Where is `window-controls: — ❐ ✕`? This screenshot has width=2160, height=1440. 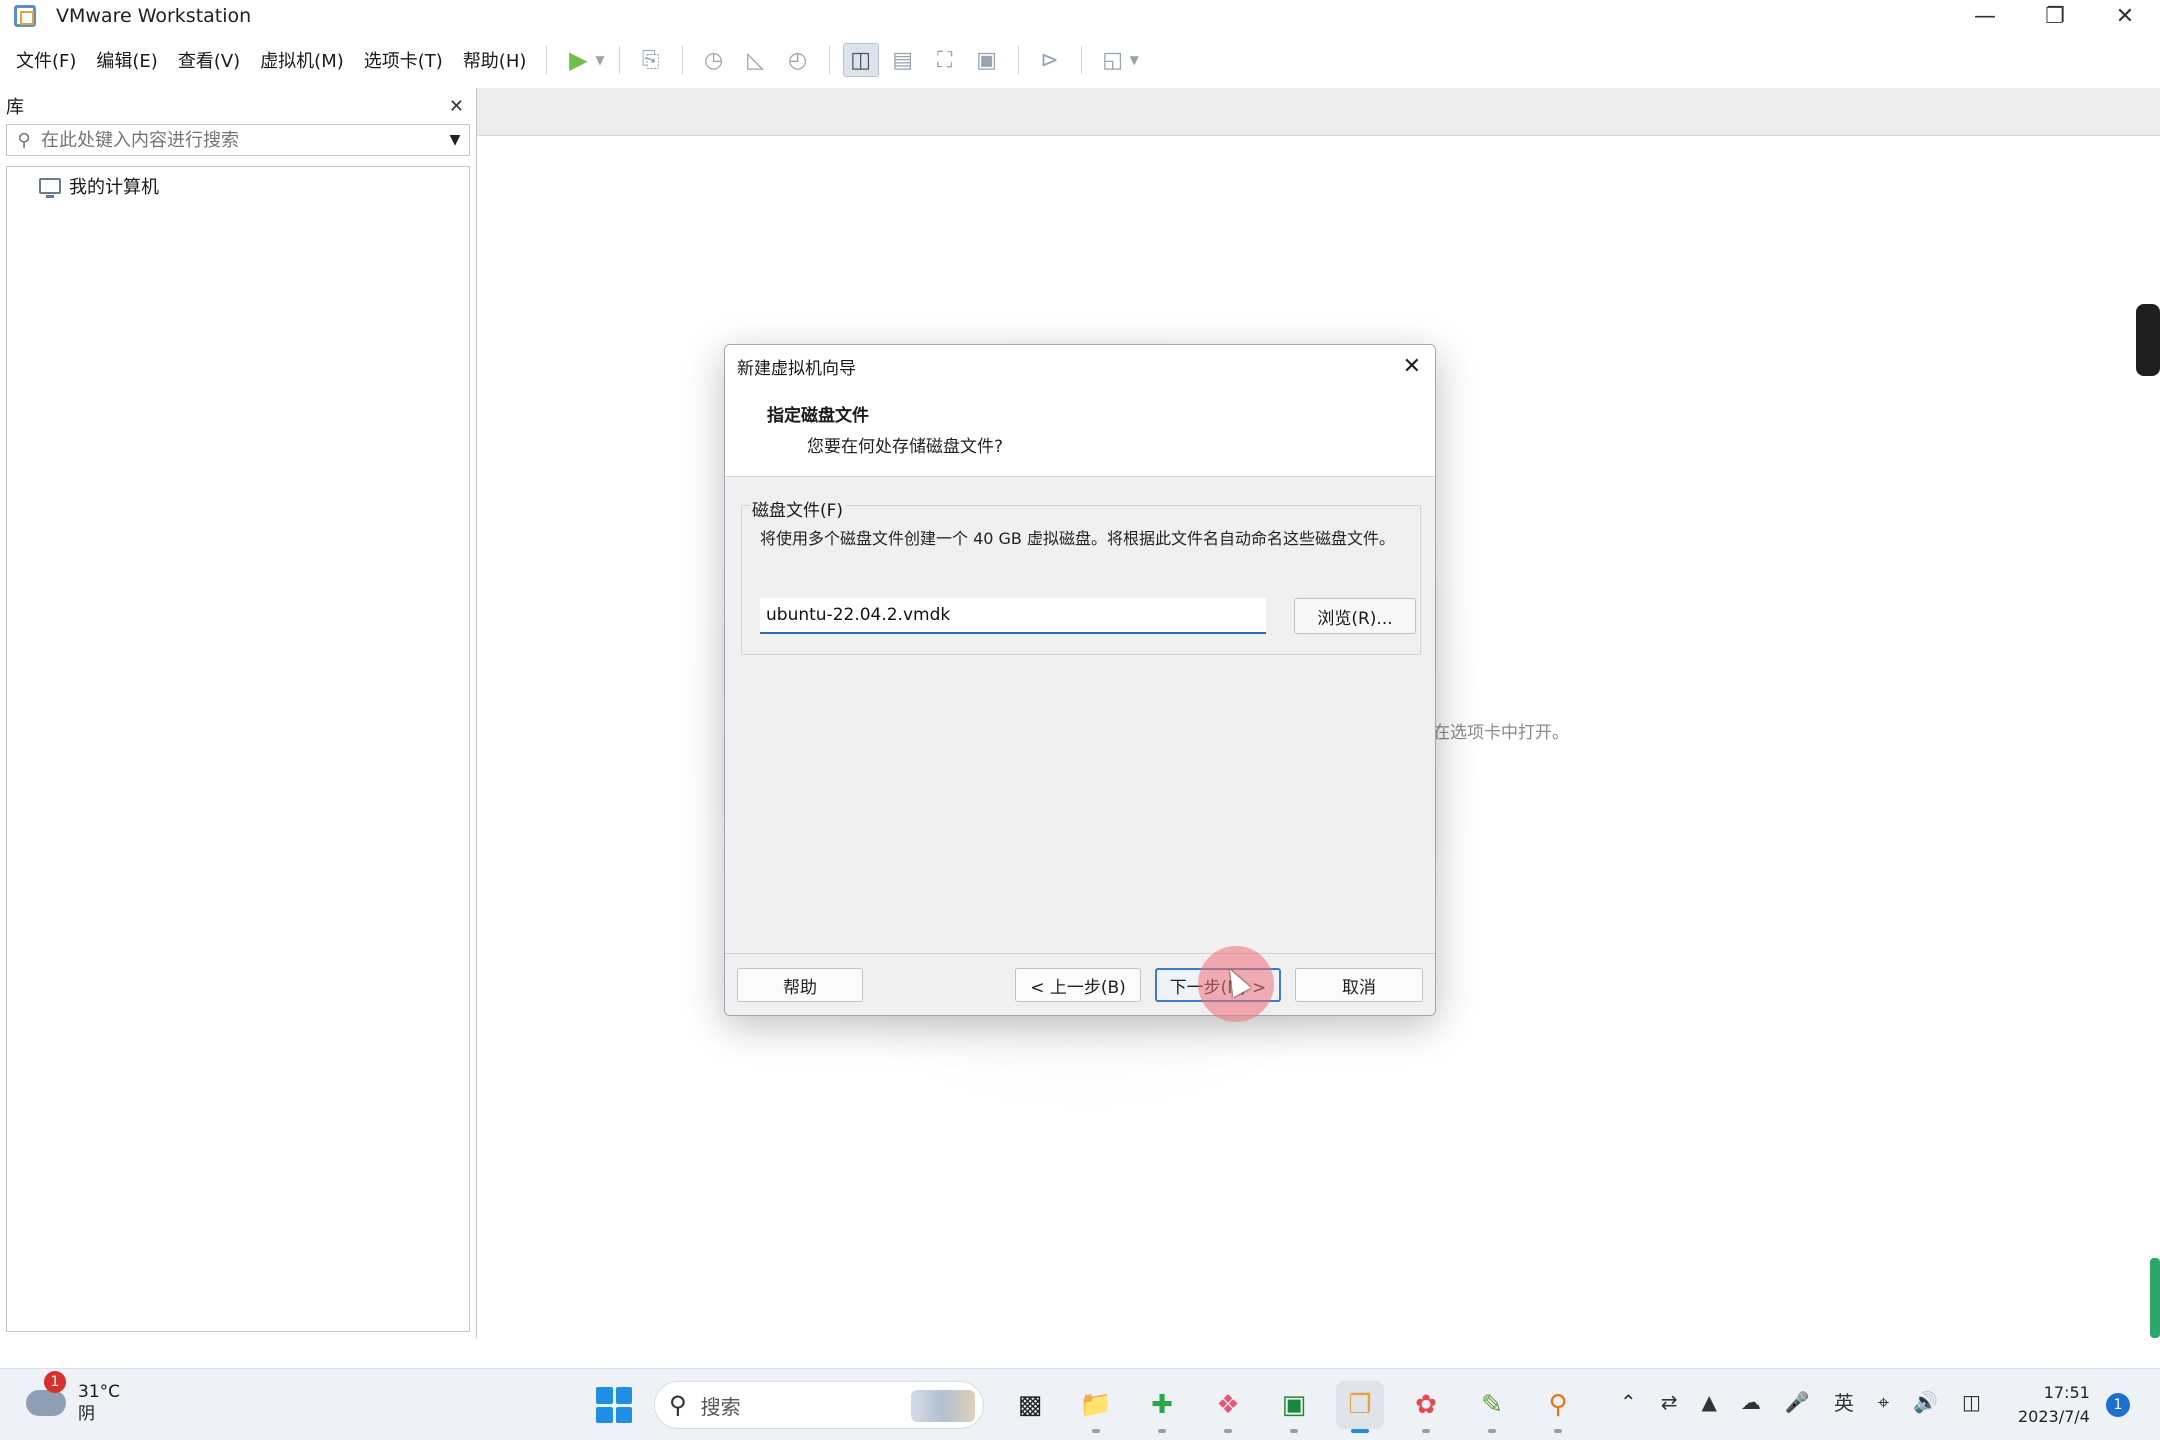
window-controls: — ❐ ✕ is located at coordinates (2055, 16).